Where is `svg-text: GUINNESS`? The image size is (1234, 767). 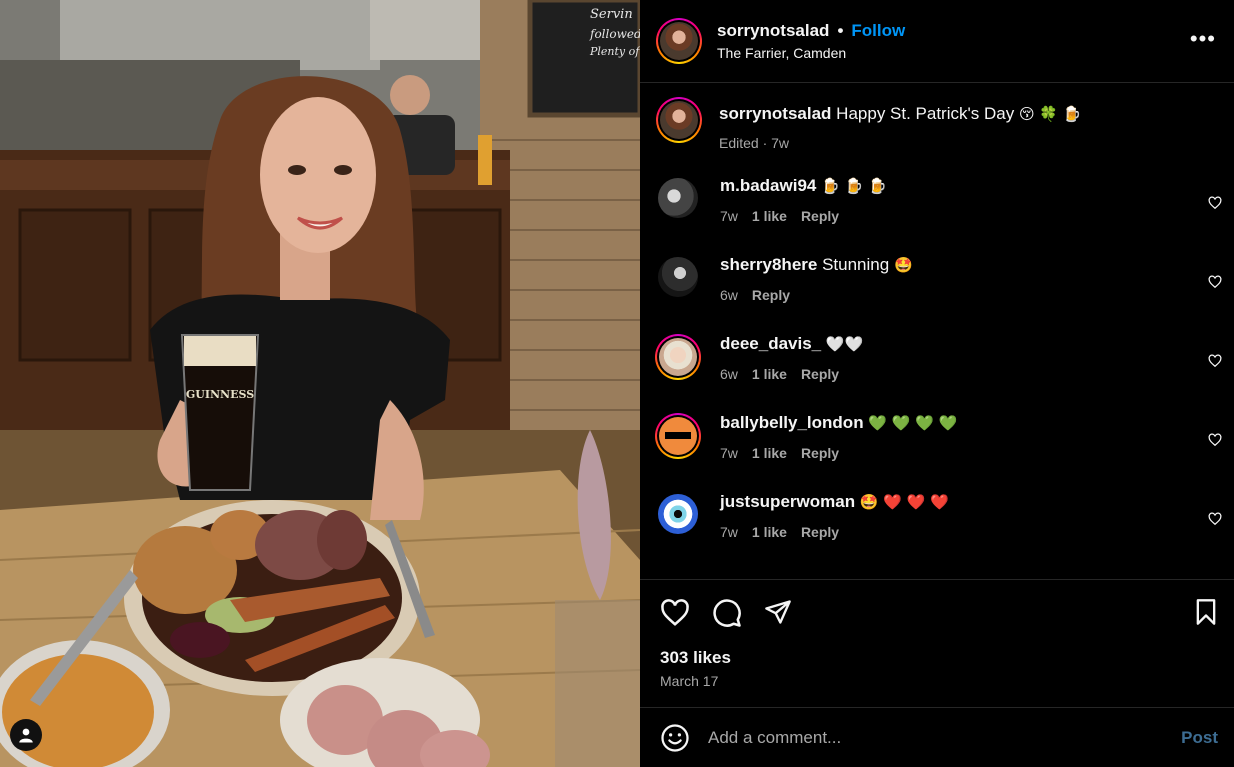 svg-text: GUINNESS is located at coordinates (220, 394).